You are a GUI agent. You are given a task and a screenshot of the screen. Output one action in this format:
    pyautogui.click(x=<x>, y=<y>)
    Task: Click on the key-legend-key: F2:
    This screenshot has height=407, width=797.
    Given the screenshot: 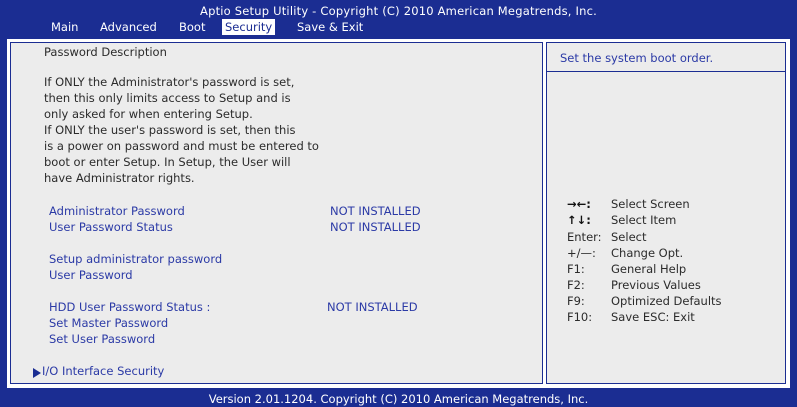 What is the action you would take?
    pyautogui.click(x=576, y=285)
    